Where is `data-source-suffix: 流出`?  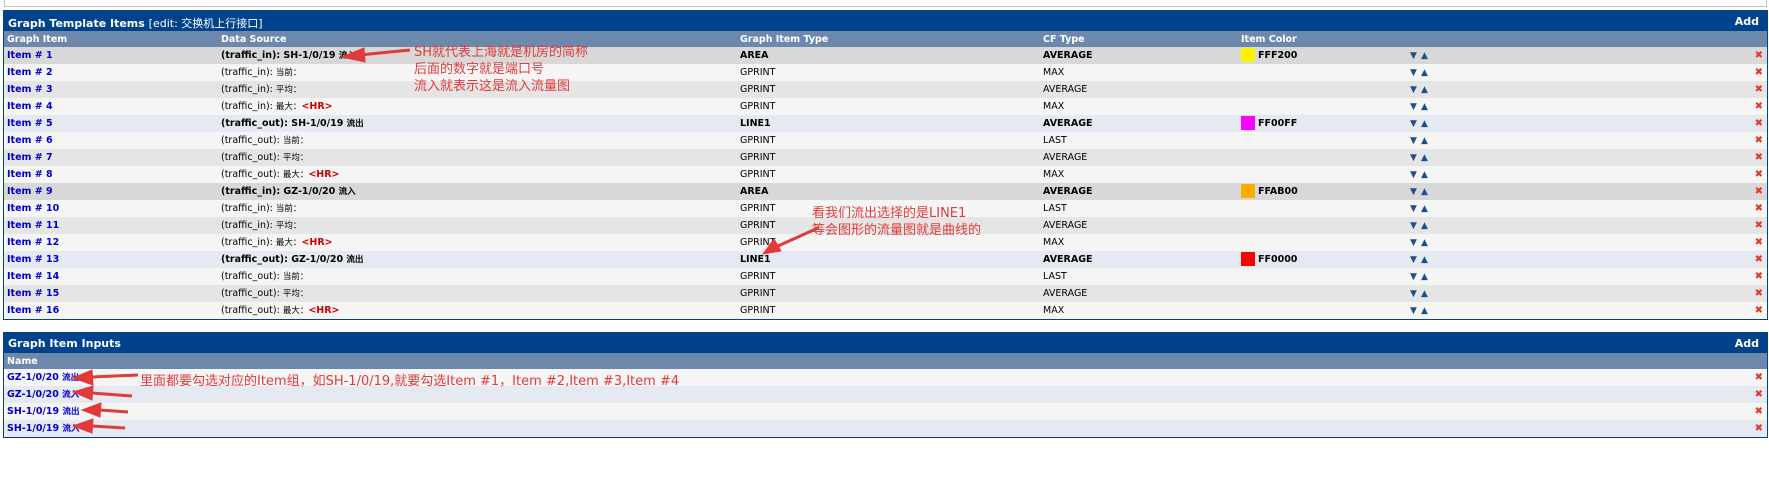
data-source-suffix: 流出 is located at coordinates (355, 124).